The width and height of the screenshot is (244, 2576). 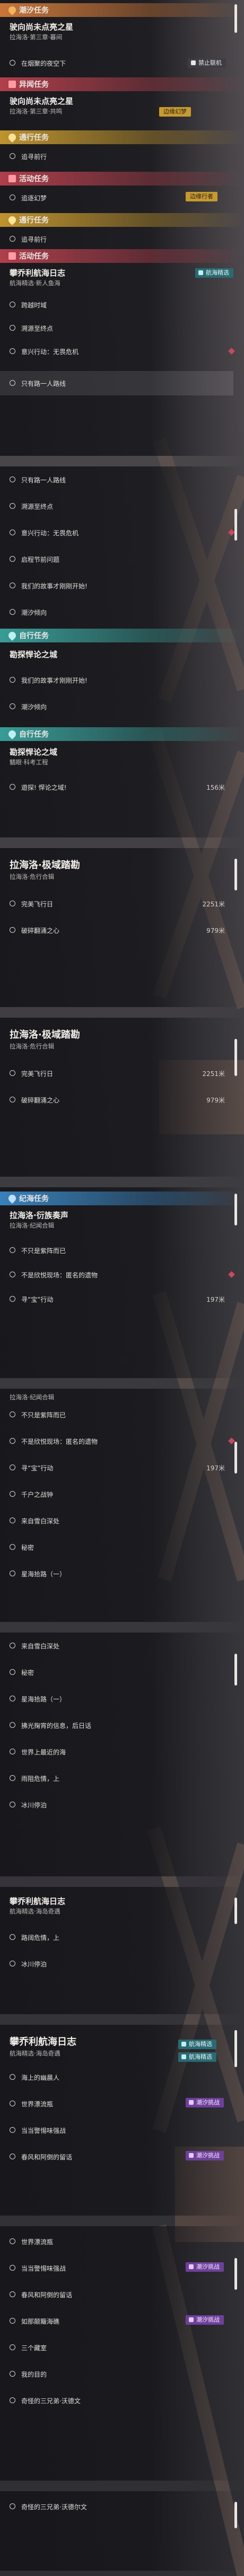 I want to click on objective-row: 路阔危情，上, so click(x=117, y=1937).